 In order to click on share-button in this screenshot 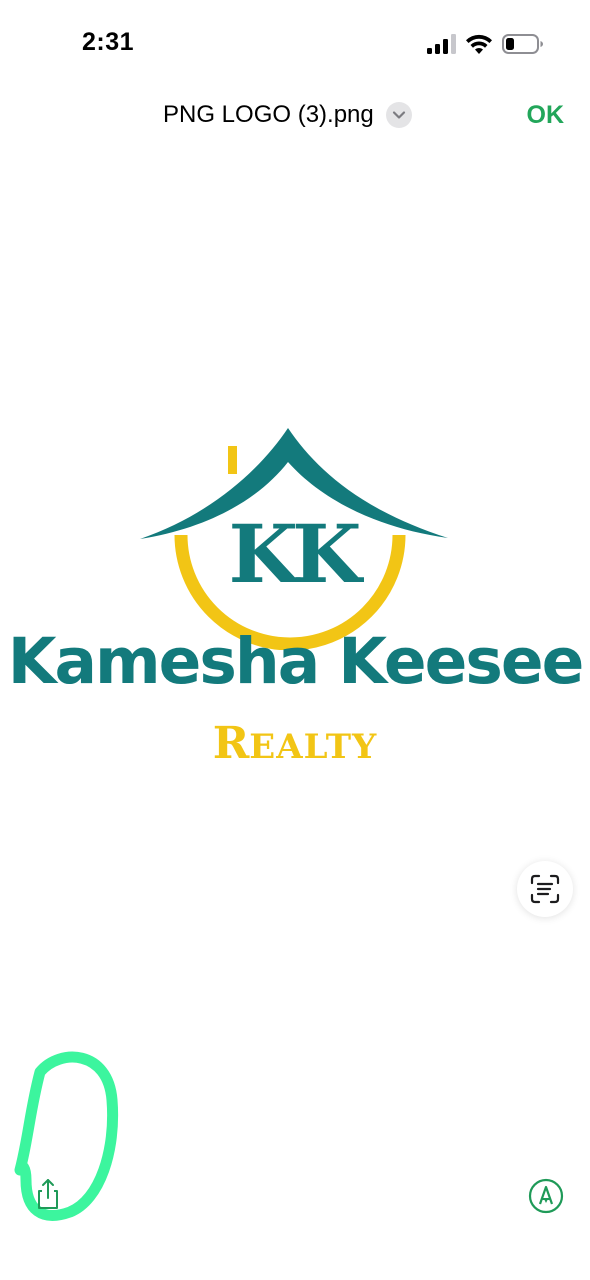, I will do `click(48, 1194)`.